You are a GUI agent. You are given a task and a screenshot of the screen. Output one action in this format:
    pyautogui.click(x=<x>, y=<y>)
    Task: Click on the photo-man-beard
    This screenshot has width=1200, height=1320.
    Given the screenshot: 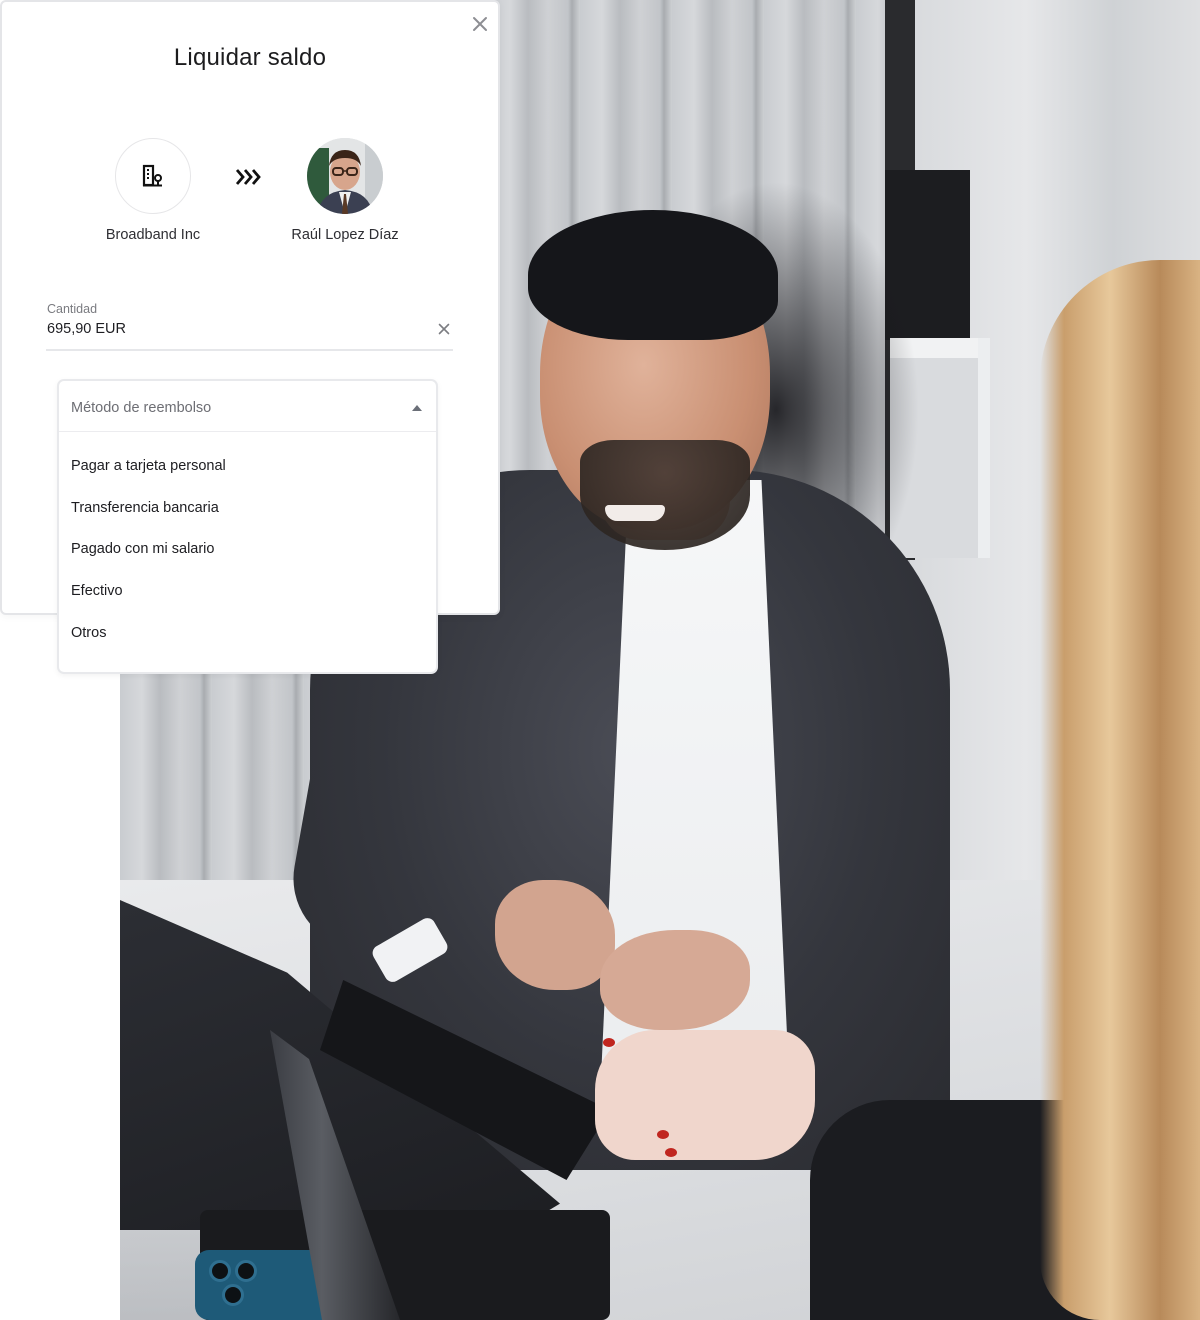 What is the action you would take?
    pyautogui.click(x=665, y=495)
    